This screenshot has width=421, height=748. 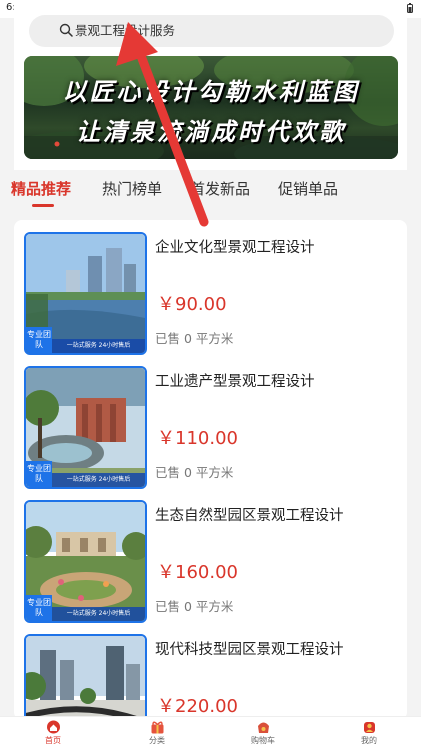 I want to click on product-thumbnail, so click(x=85, y=680).